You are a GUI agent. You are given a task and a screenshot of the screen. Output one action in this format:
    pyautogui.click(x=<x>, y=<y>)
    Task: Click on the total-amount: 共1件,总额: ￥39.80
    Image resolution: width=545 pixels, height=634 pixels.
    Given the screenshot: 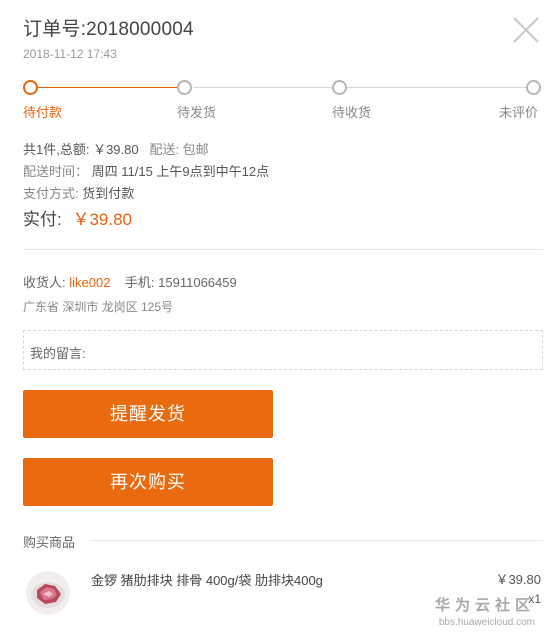 What is the action you would take?
    pyautogui.click(x=81, y=149)
    